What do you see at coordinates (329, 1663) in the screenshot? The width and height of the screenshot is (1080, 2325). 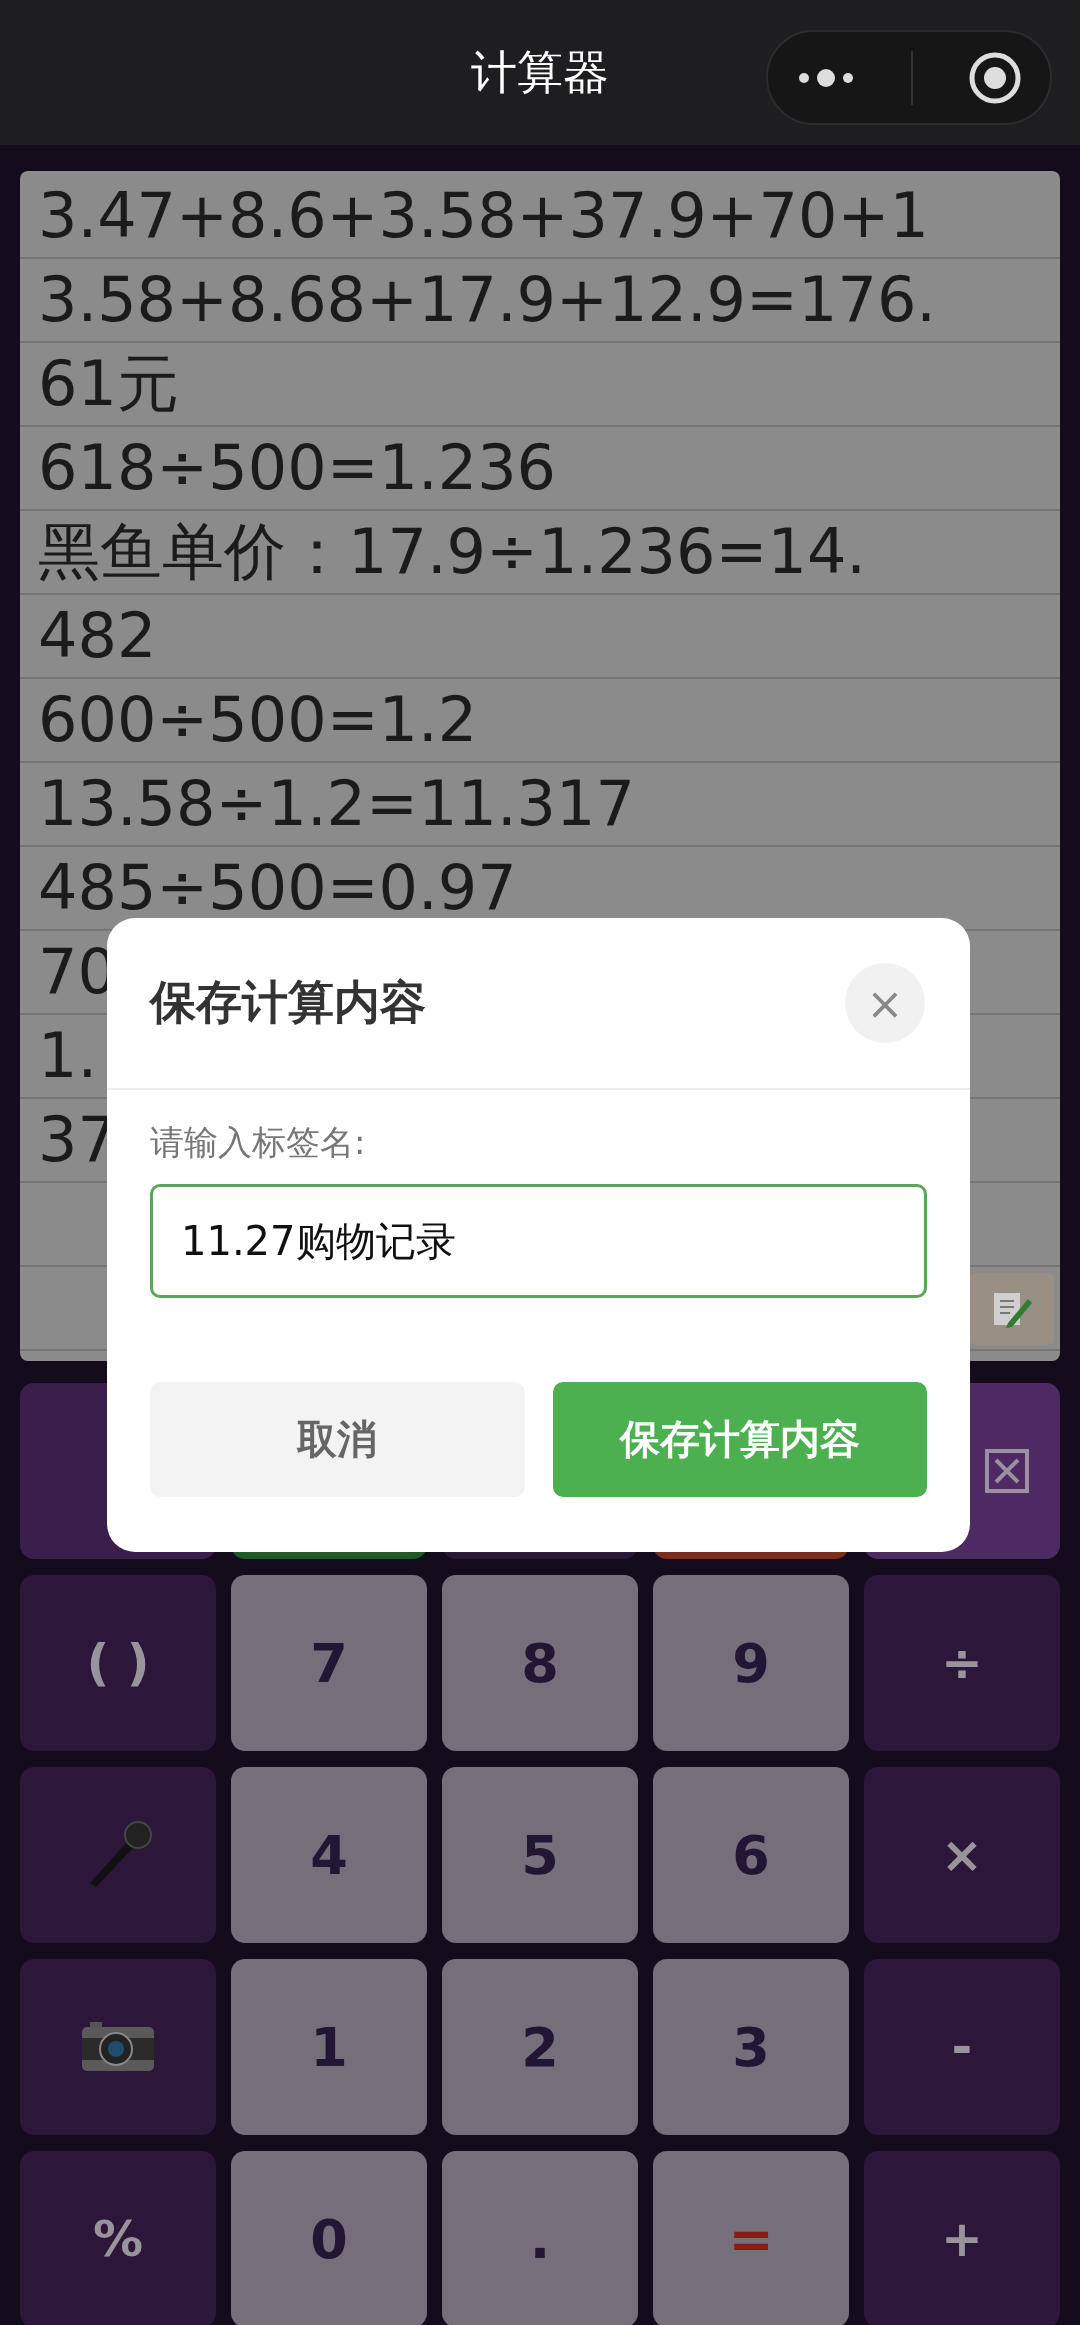 I see `digit-key: 7` at bounding box center [329, 1663].